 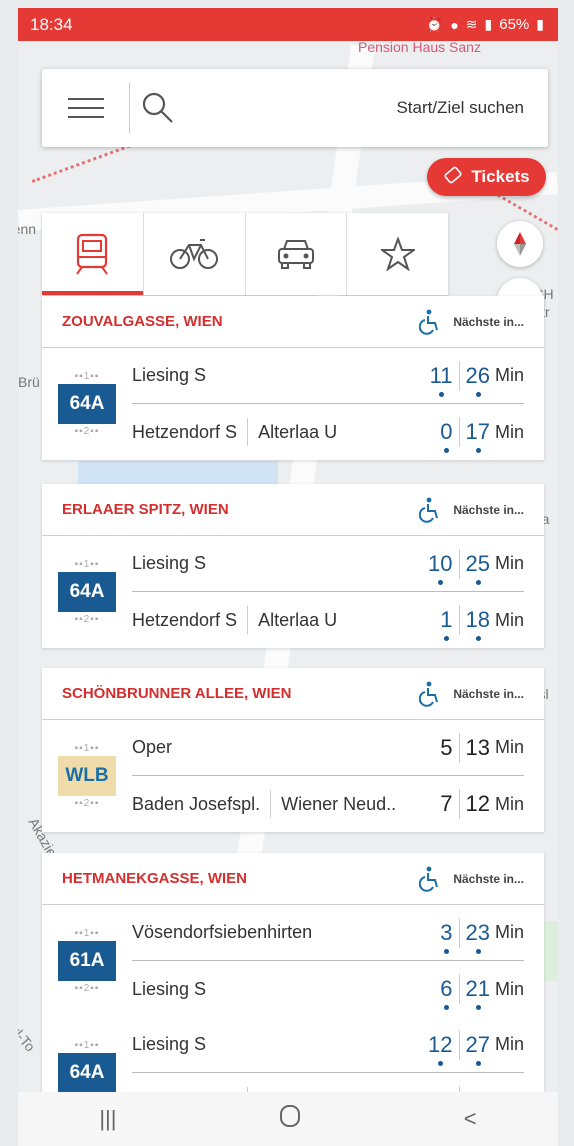 What do you see at coordinates (328, 564) in the screenshot?
I see `departure-row: Liesing S 10 25 Min` at bounding box center [328, 564].